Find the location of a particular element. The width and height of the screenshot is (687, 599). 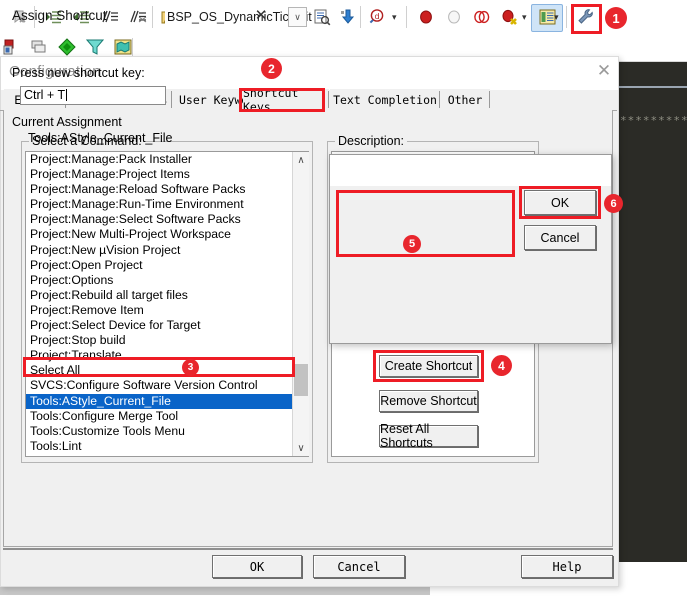

config-ok-button: OK is located at coordinates (257, 566).